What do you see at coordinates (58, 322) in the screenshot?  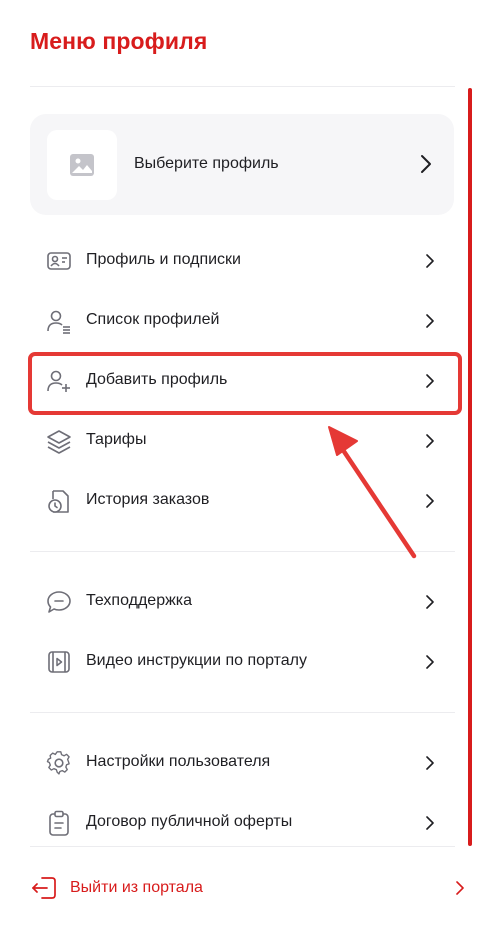 I see `user-list-icon` at bounding box center [58, 322].